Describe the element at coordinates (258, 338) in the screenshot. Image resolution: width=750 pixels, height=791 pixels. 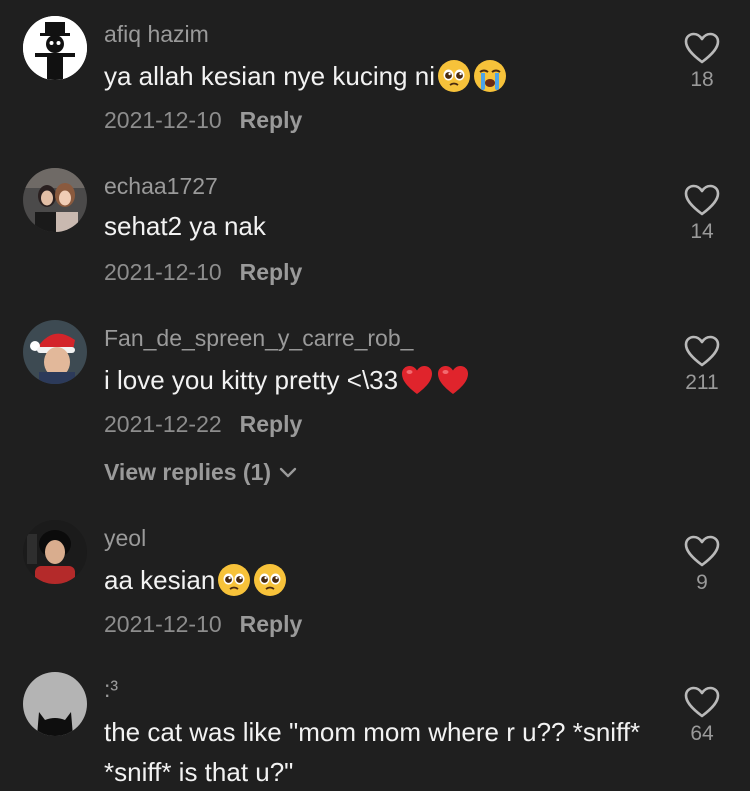
I see `comment-username: Fan_de_spreen_y_carre_rob_` at that location.